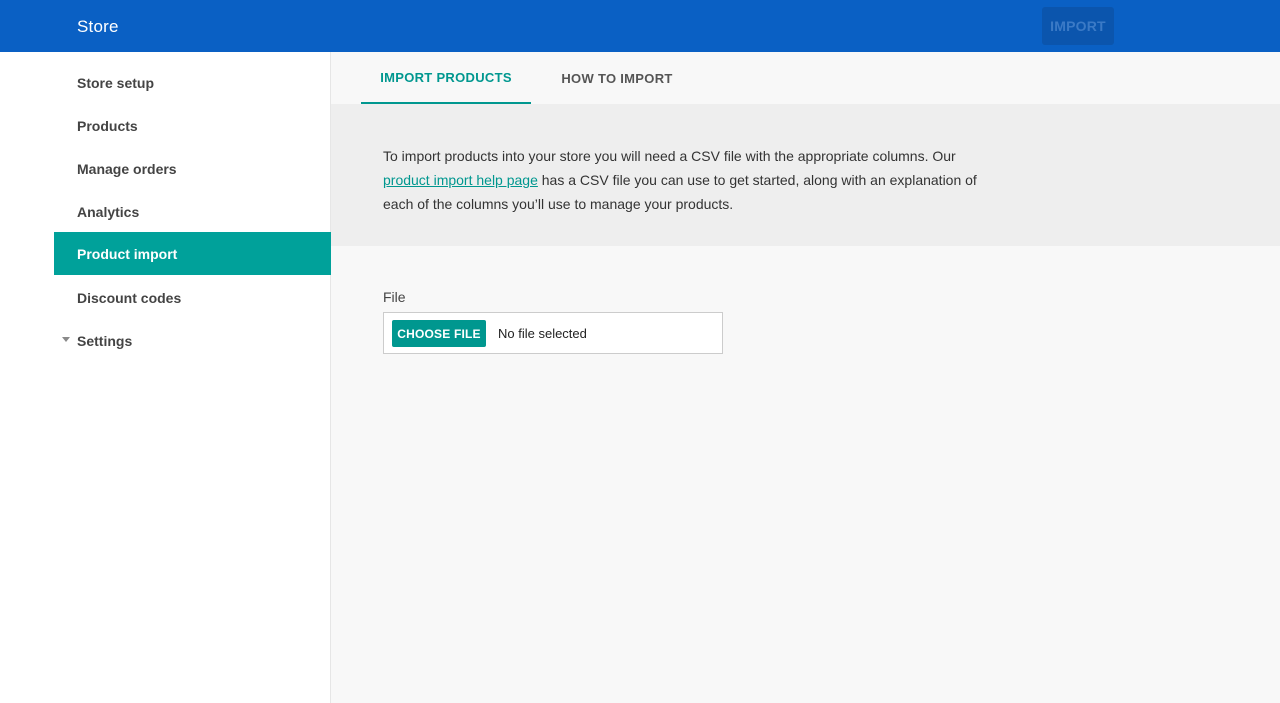 The image size is (1280, 703). Describe the element at coordinates (192, 125) in the screenshot. I see `sidebar-item-products: Products` at that location.